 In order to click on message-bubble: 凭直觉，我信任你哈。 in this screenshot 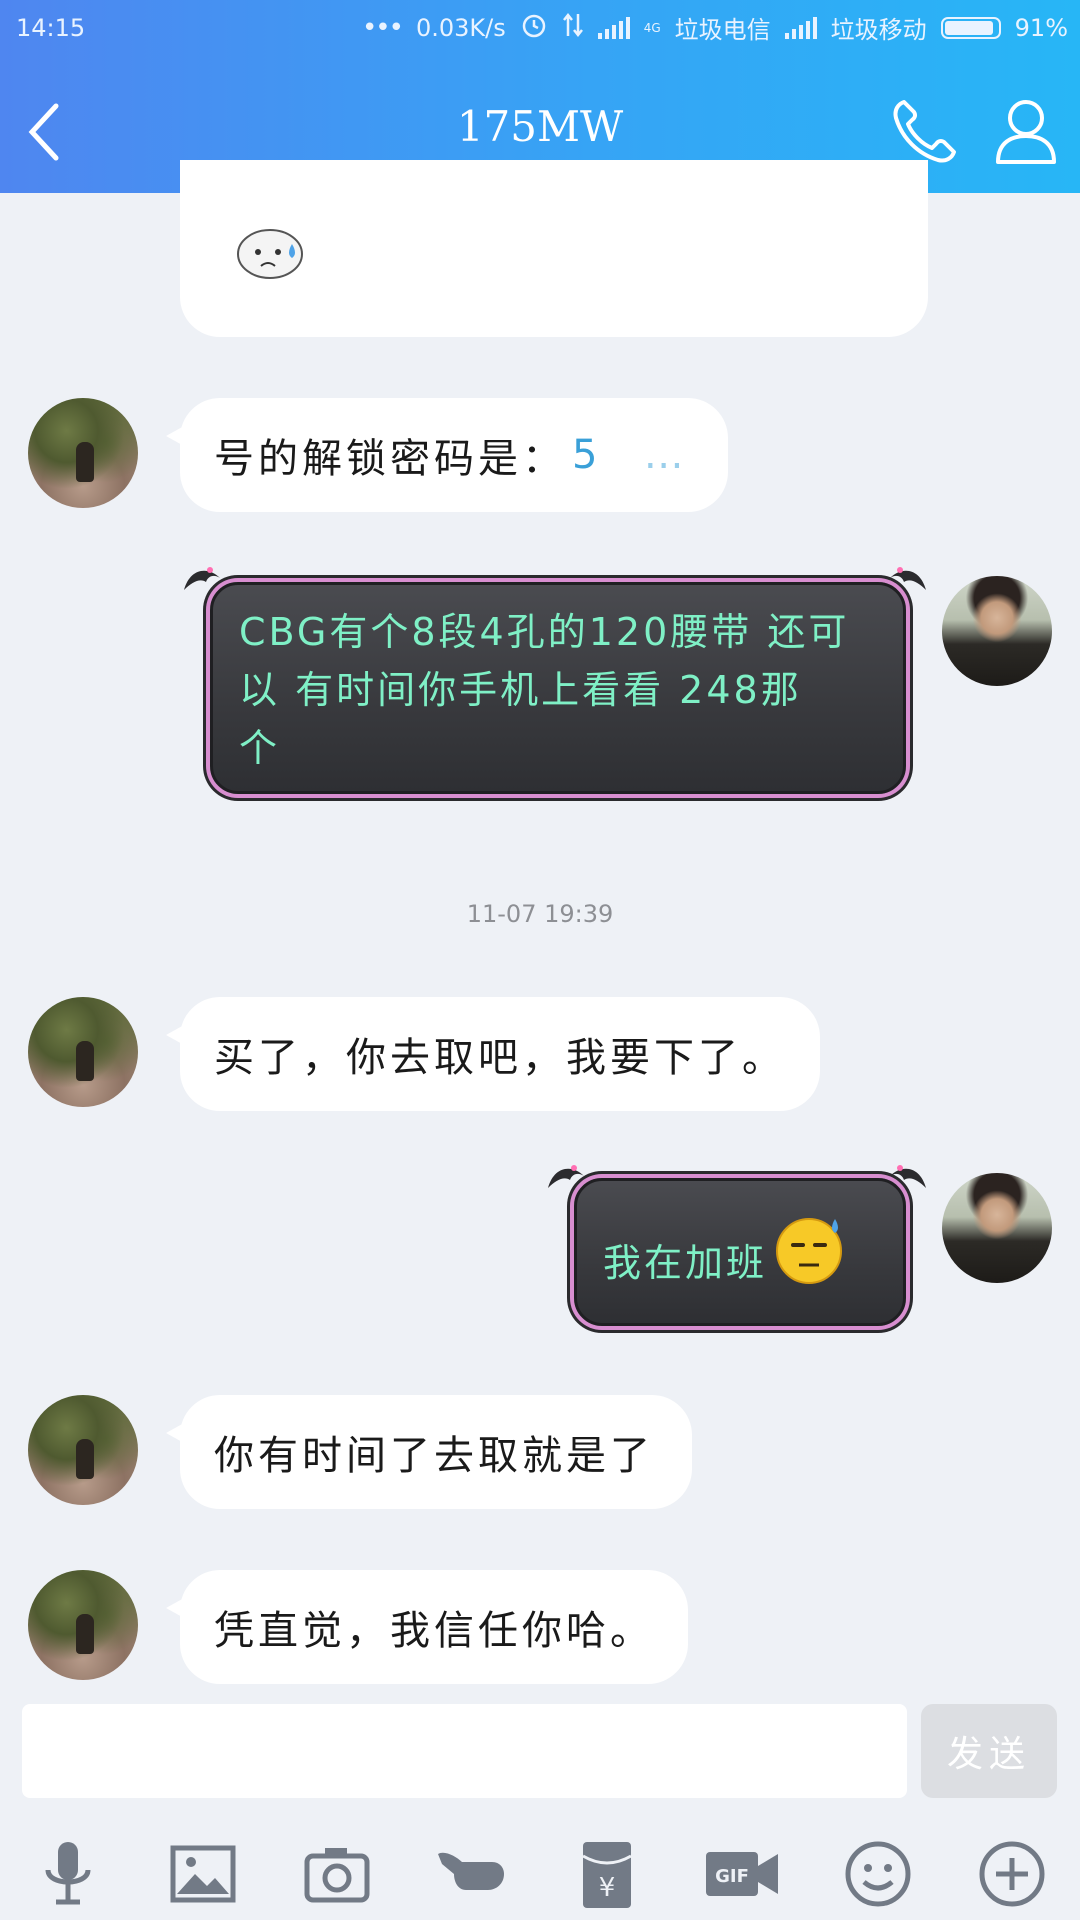, I will do `click(427, 1627)`.